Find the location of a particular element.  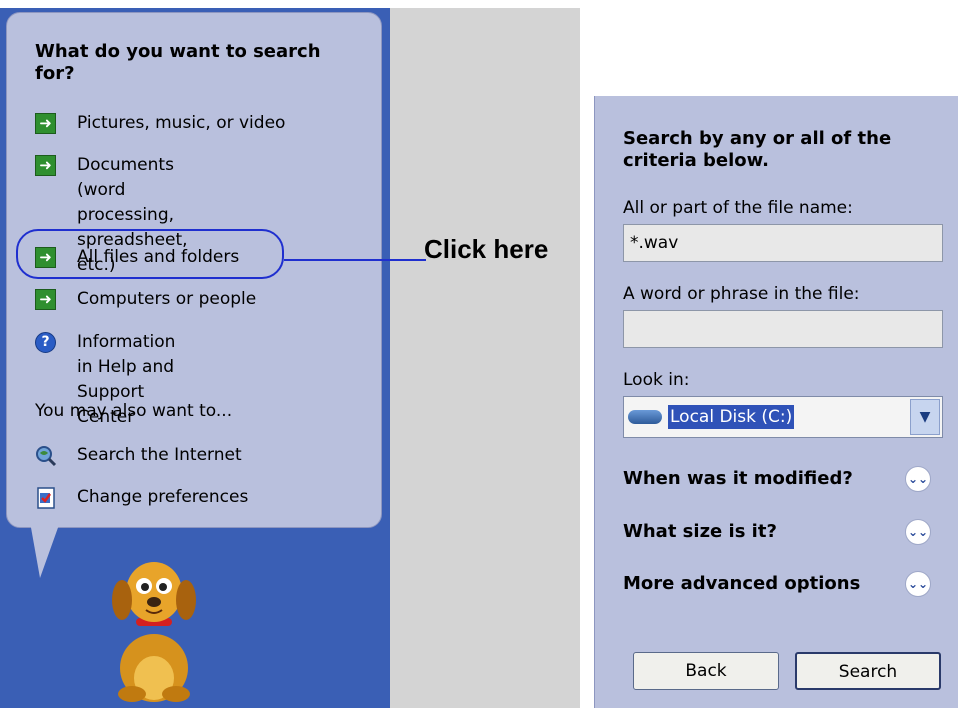

bubble-tail is located at coordinates (45, 550).